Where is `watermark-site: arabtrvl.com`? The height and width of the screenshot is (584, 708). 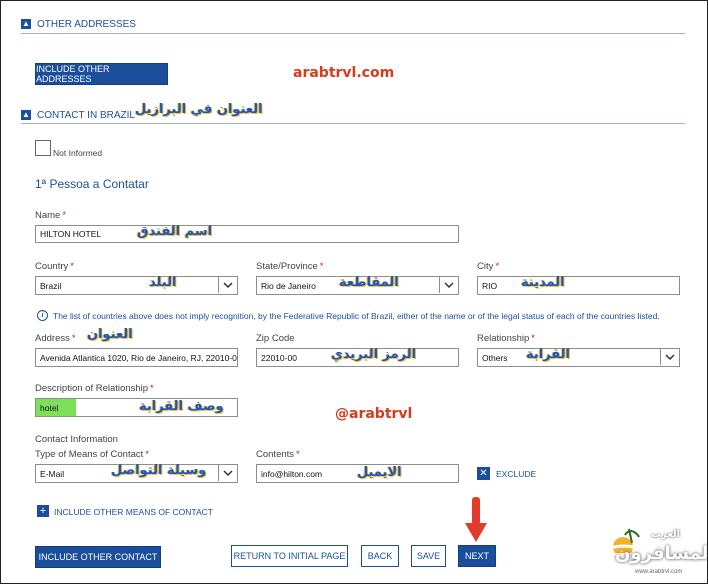
watermark-site: arabtrvl.com is located at coordinates (344, 73).